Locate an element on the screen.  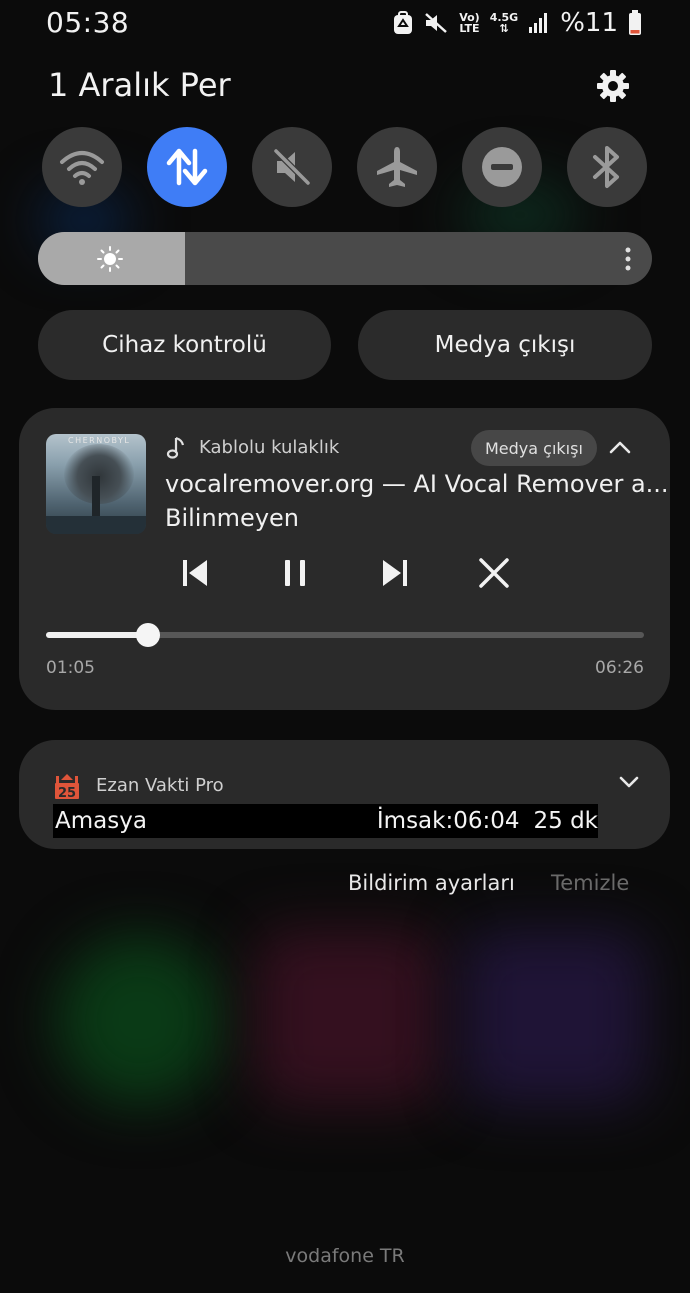
wifi-toggle is located at coordinates (82, 167).